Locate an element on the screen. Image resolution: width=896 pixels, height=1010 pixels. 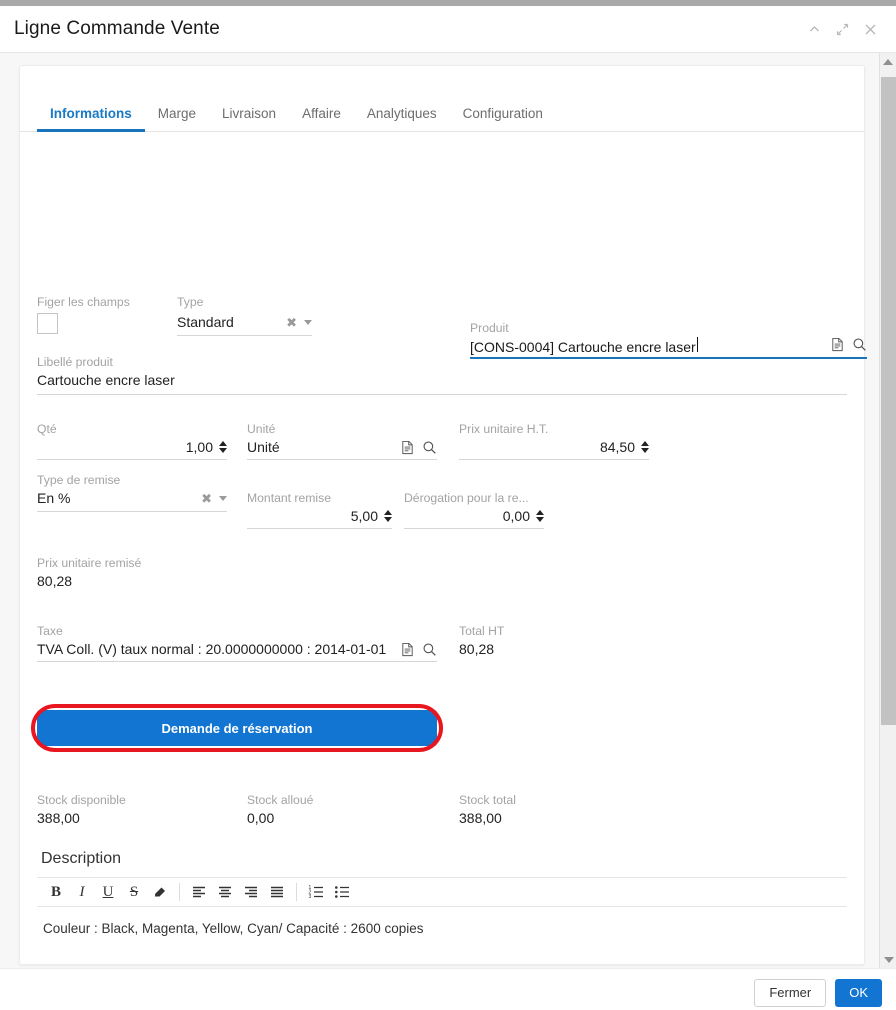
vertical-scrollbar is located at coordinates (887, 510).